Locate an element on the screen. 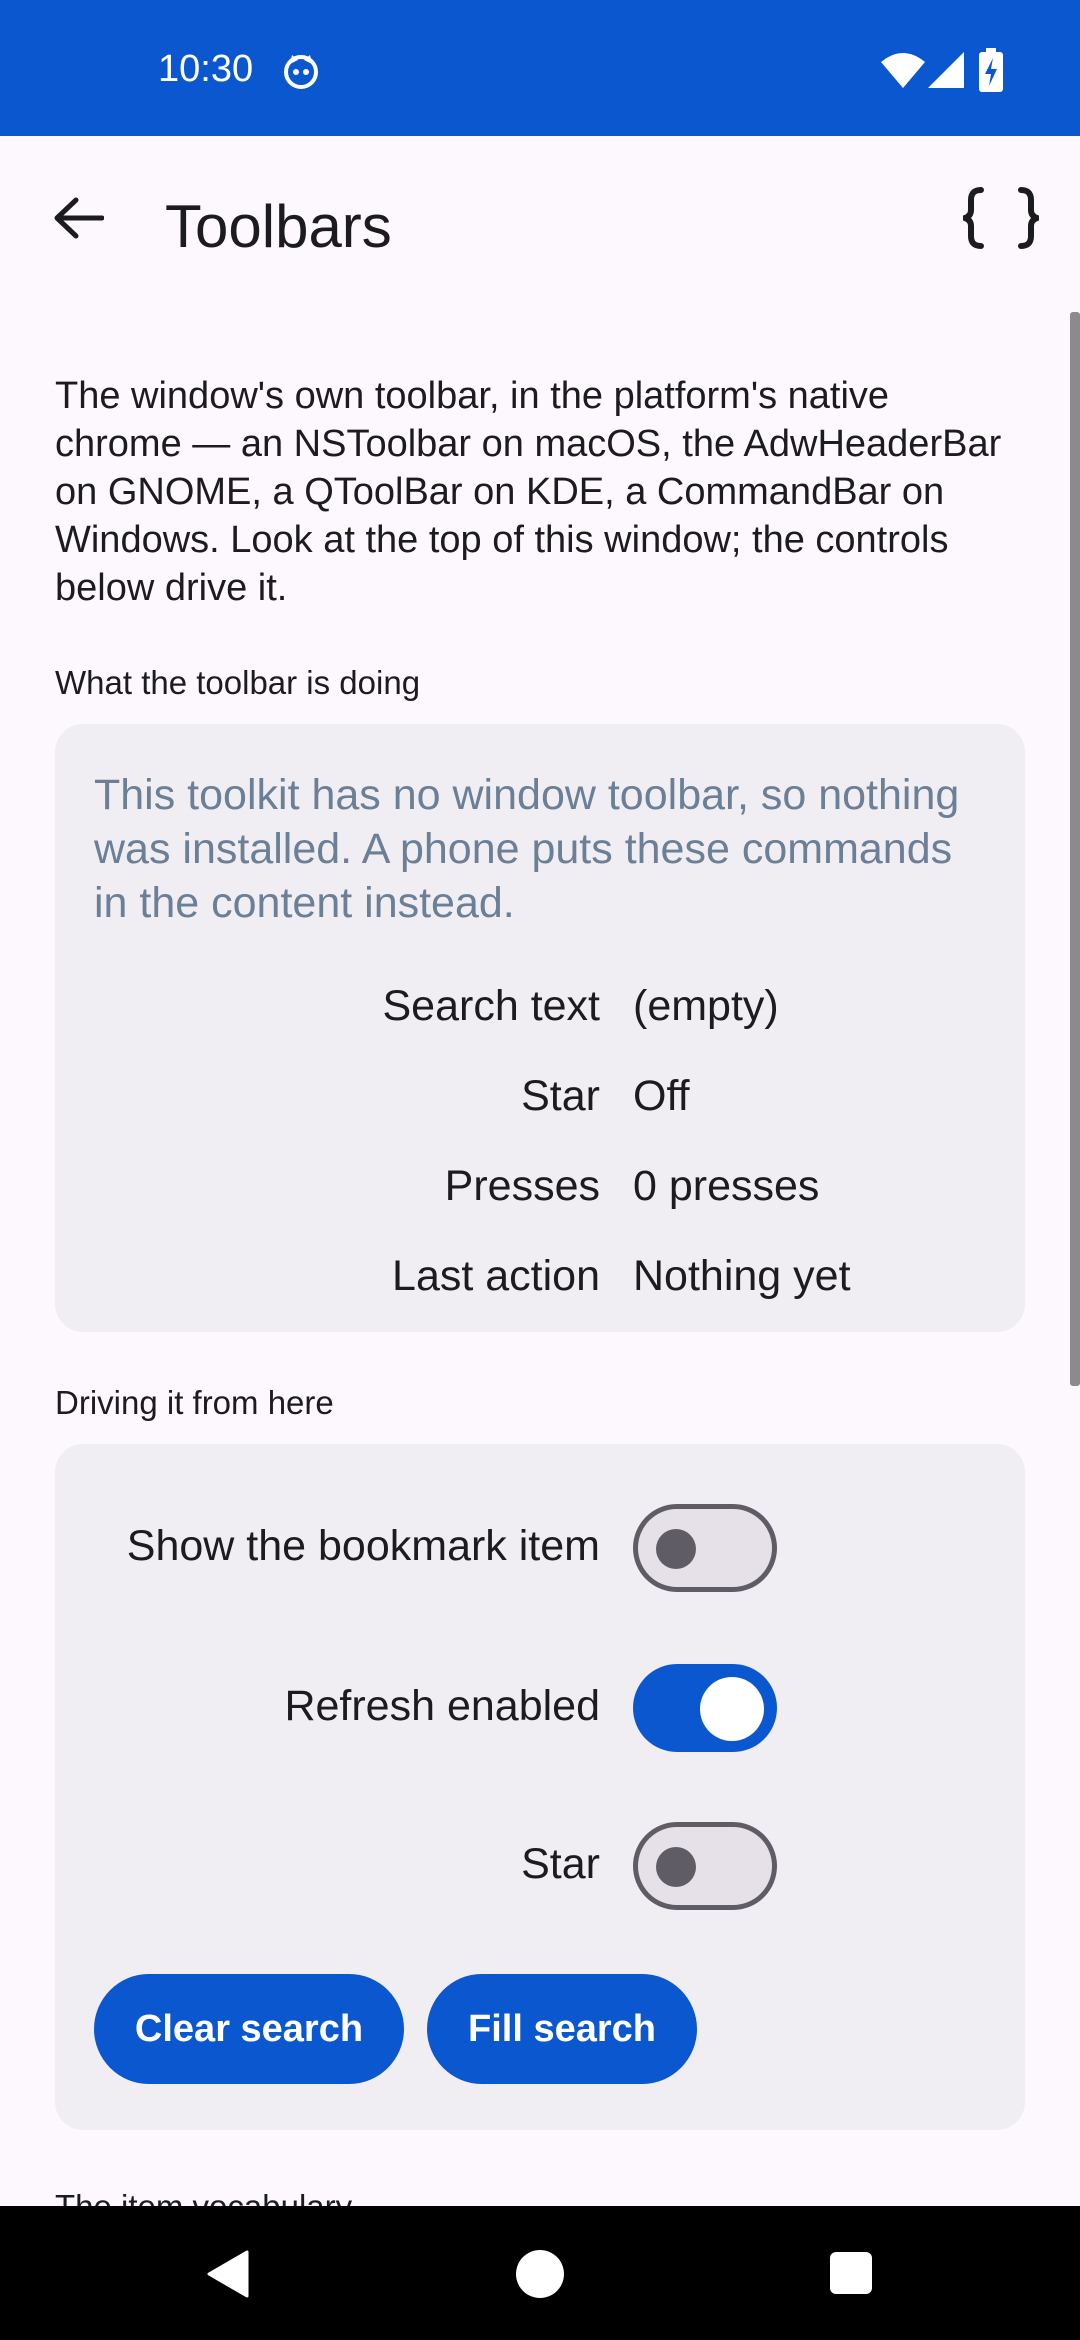  arrow-back-icon is located at coordinates (79, 218).